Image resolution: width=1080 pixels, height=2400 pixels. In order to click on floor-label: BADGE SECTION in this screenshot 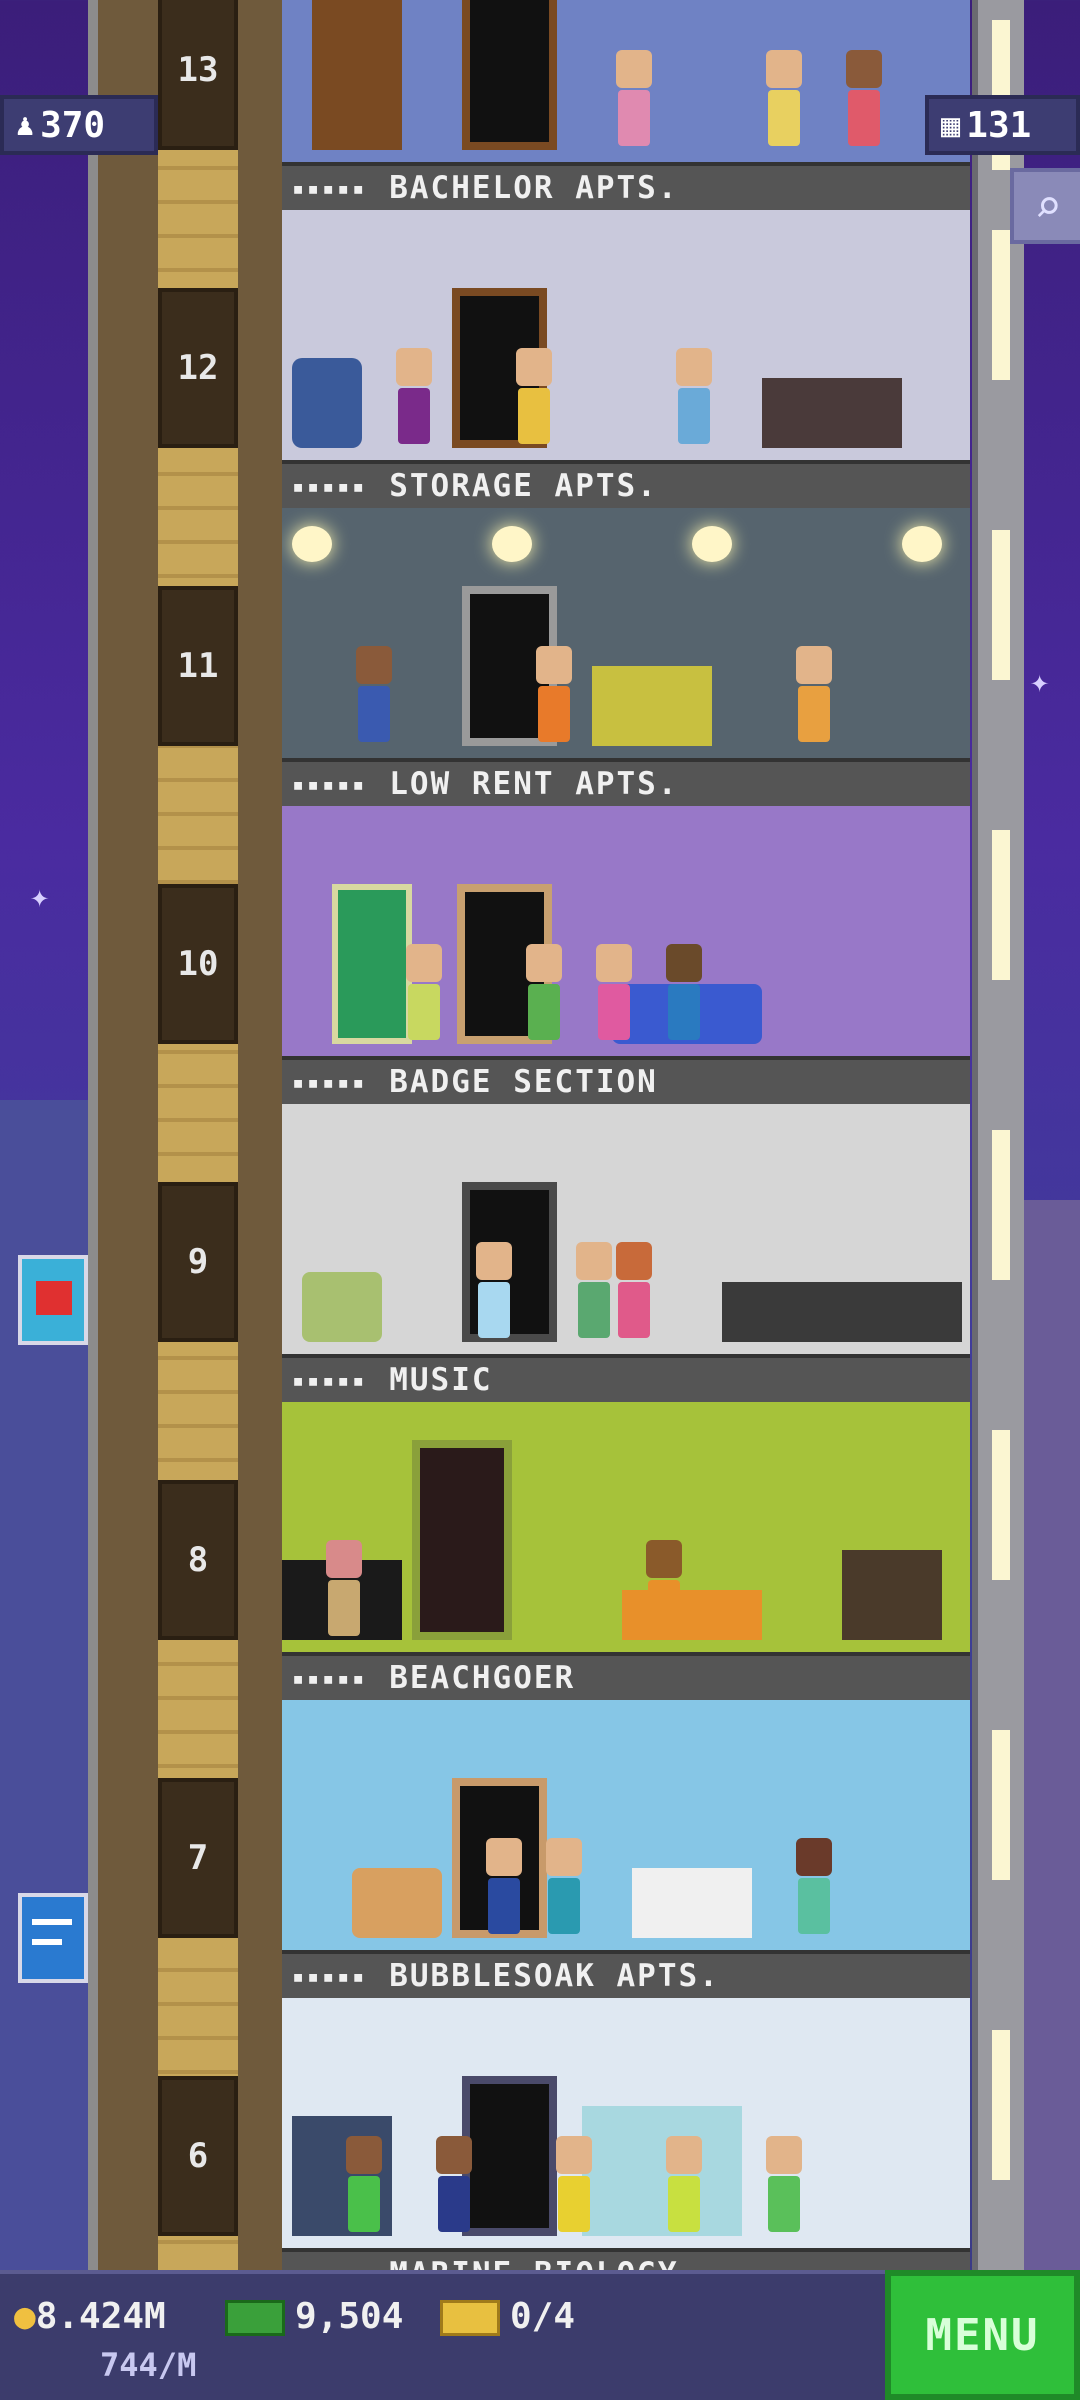, I will do `click(523, 1082)`.